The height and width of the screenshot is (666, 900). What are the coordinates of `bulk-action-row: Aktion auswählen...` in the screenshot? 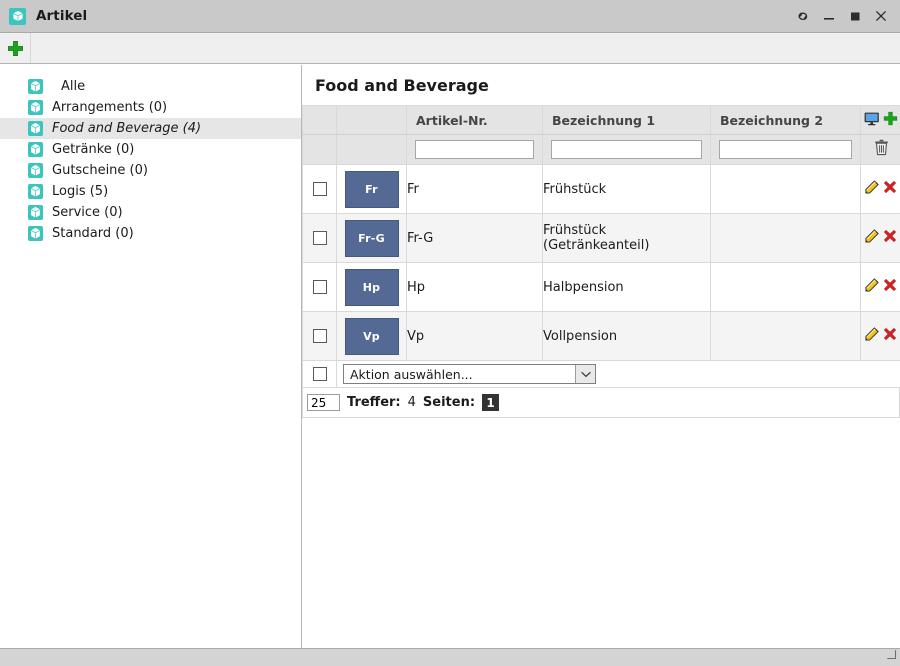 It's located at (601, 374).